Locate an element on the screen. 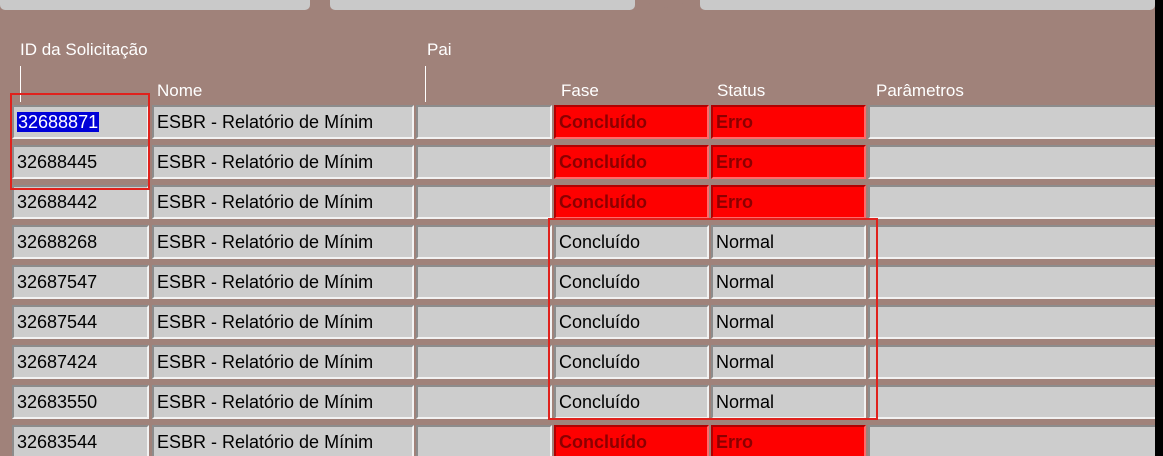 The width and height of the screenshot is (1163, 456). header-fase: Fase is located at coordinates (580, 91).